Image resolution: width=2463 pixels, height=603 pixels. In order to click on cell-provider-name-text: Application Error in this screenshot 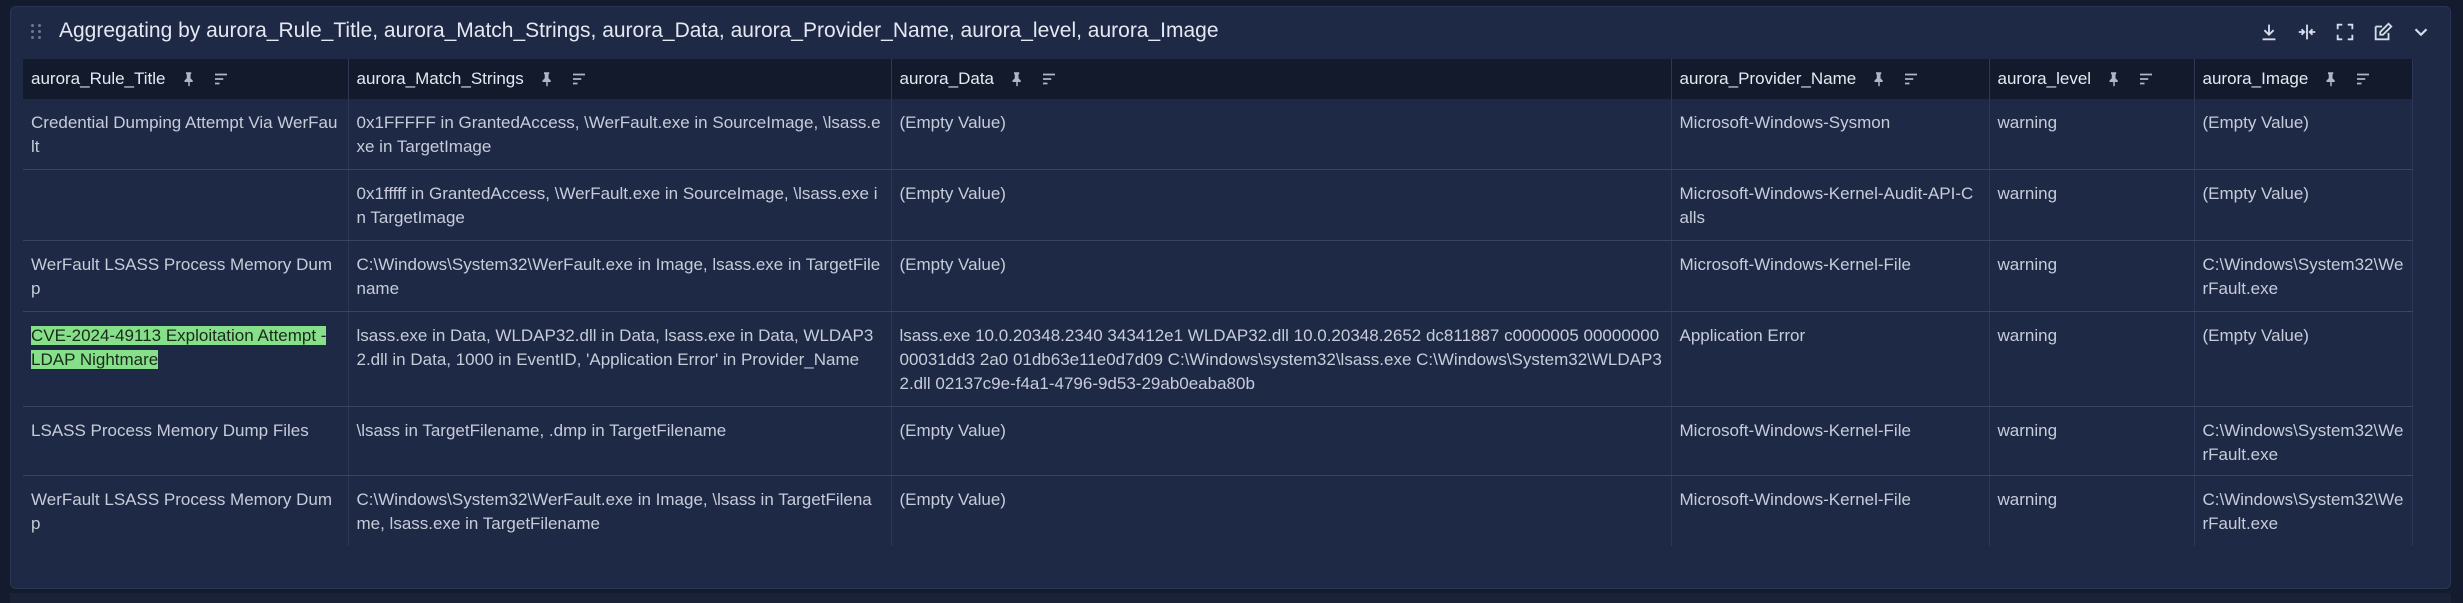, I will do `click(1742, 335)`.